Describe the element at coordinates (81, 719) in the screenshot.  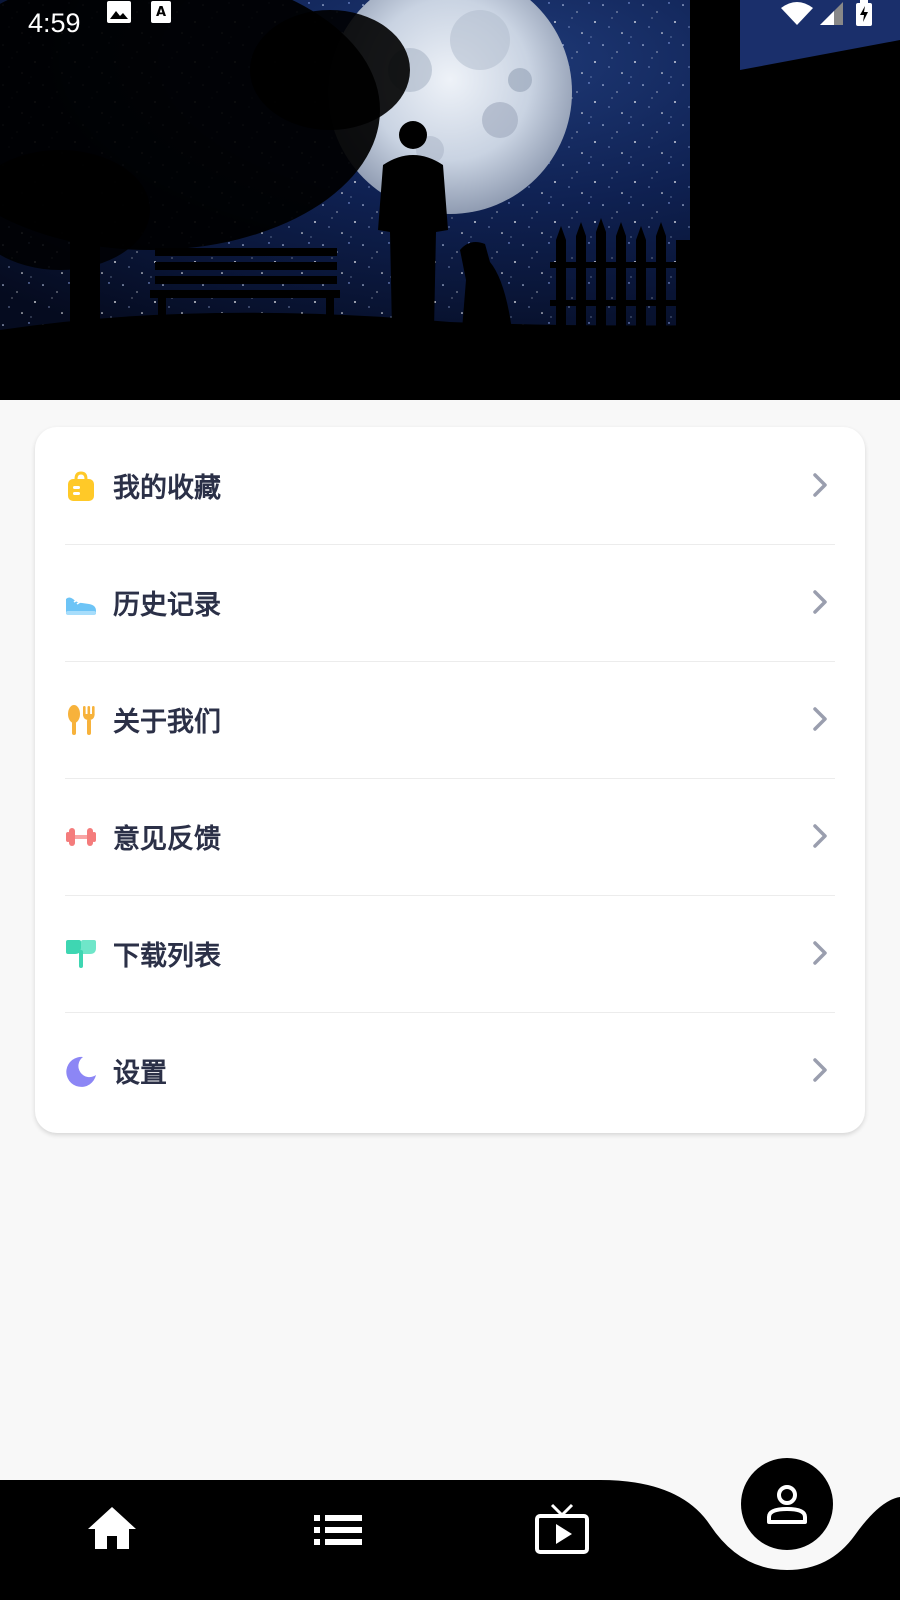
I see `fork-knife-icon` at that location.